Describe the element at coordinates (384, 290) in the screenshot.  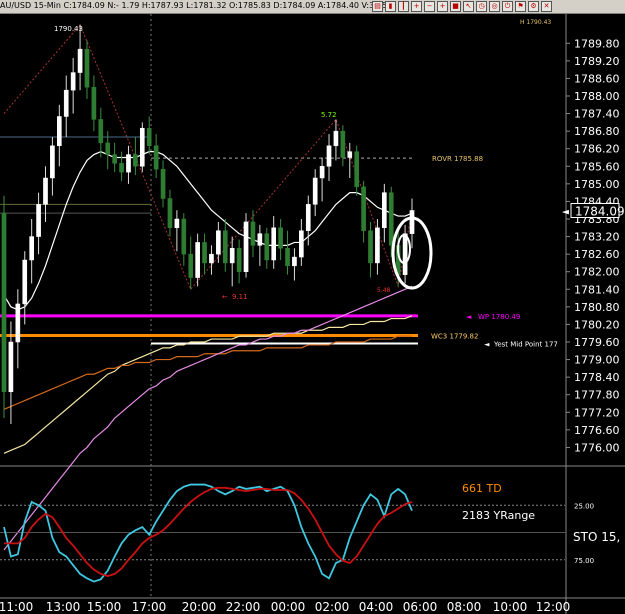
I see `low2-annotation: 5.48` at that location.